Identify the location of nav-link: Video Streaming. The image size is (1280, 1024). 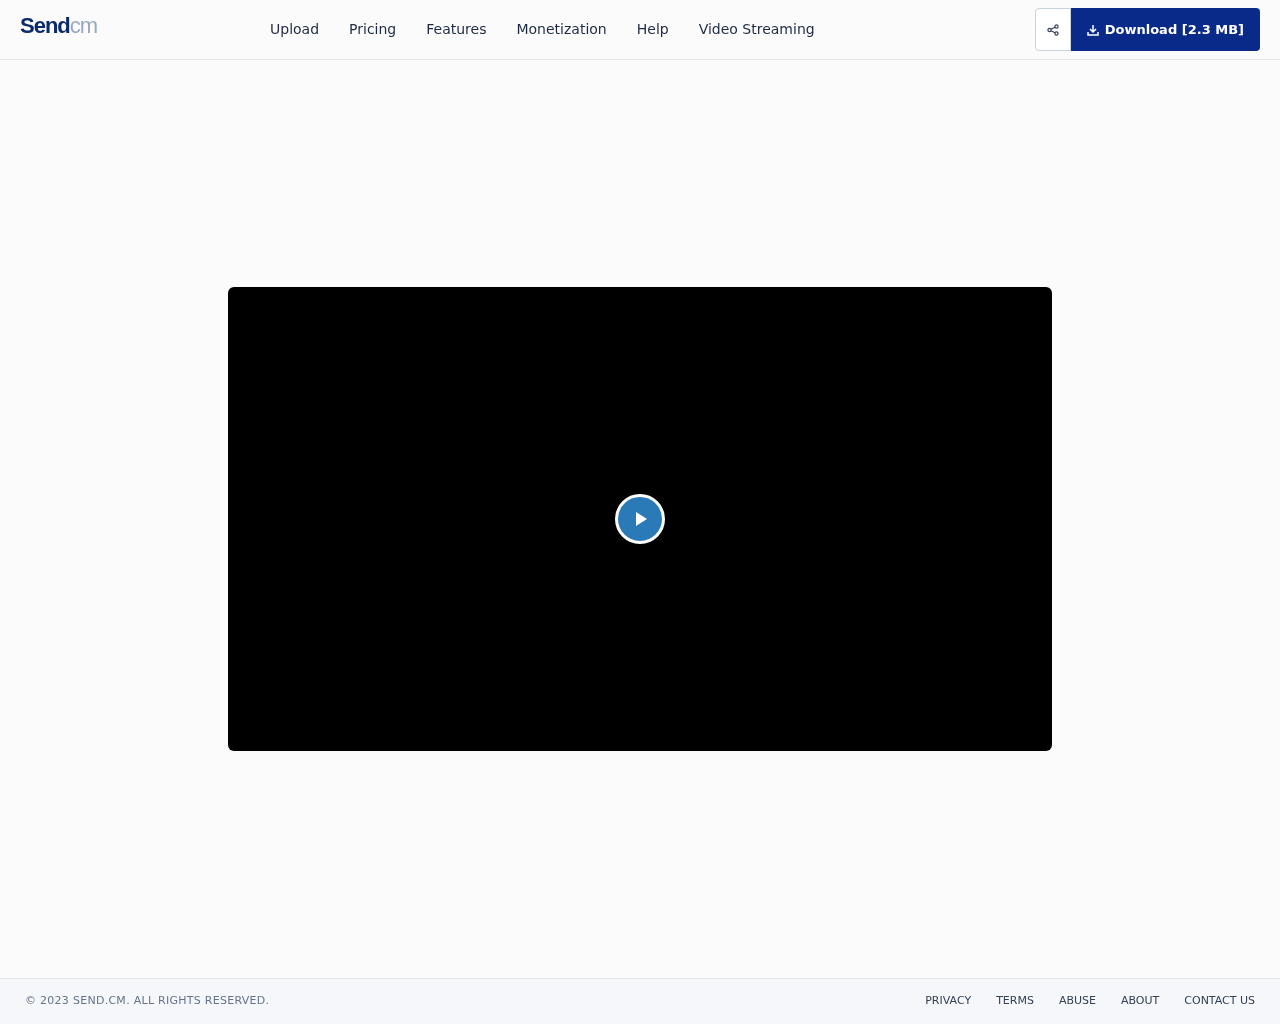
(756, 29).